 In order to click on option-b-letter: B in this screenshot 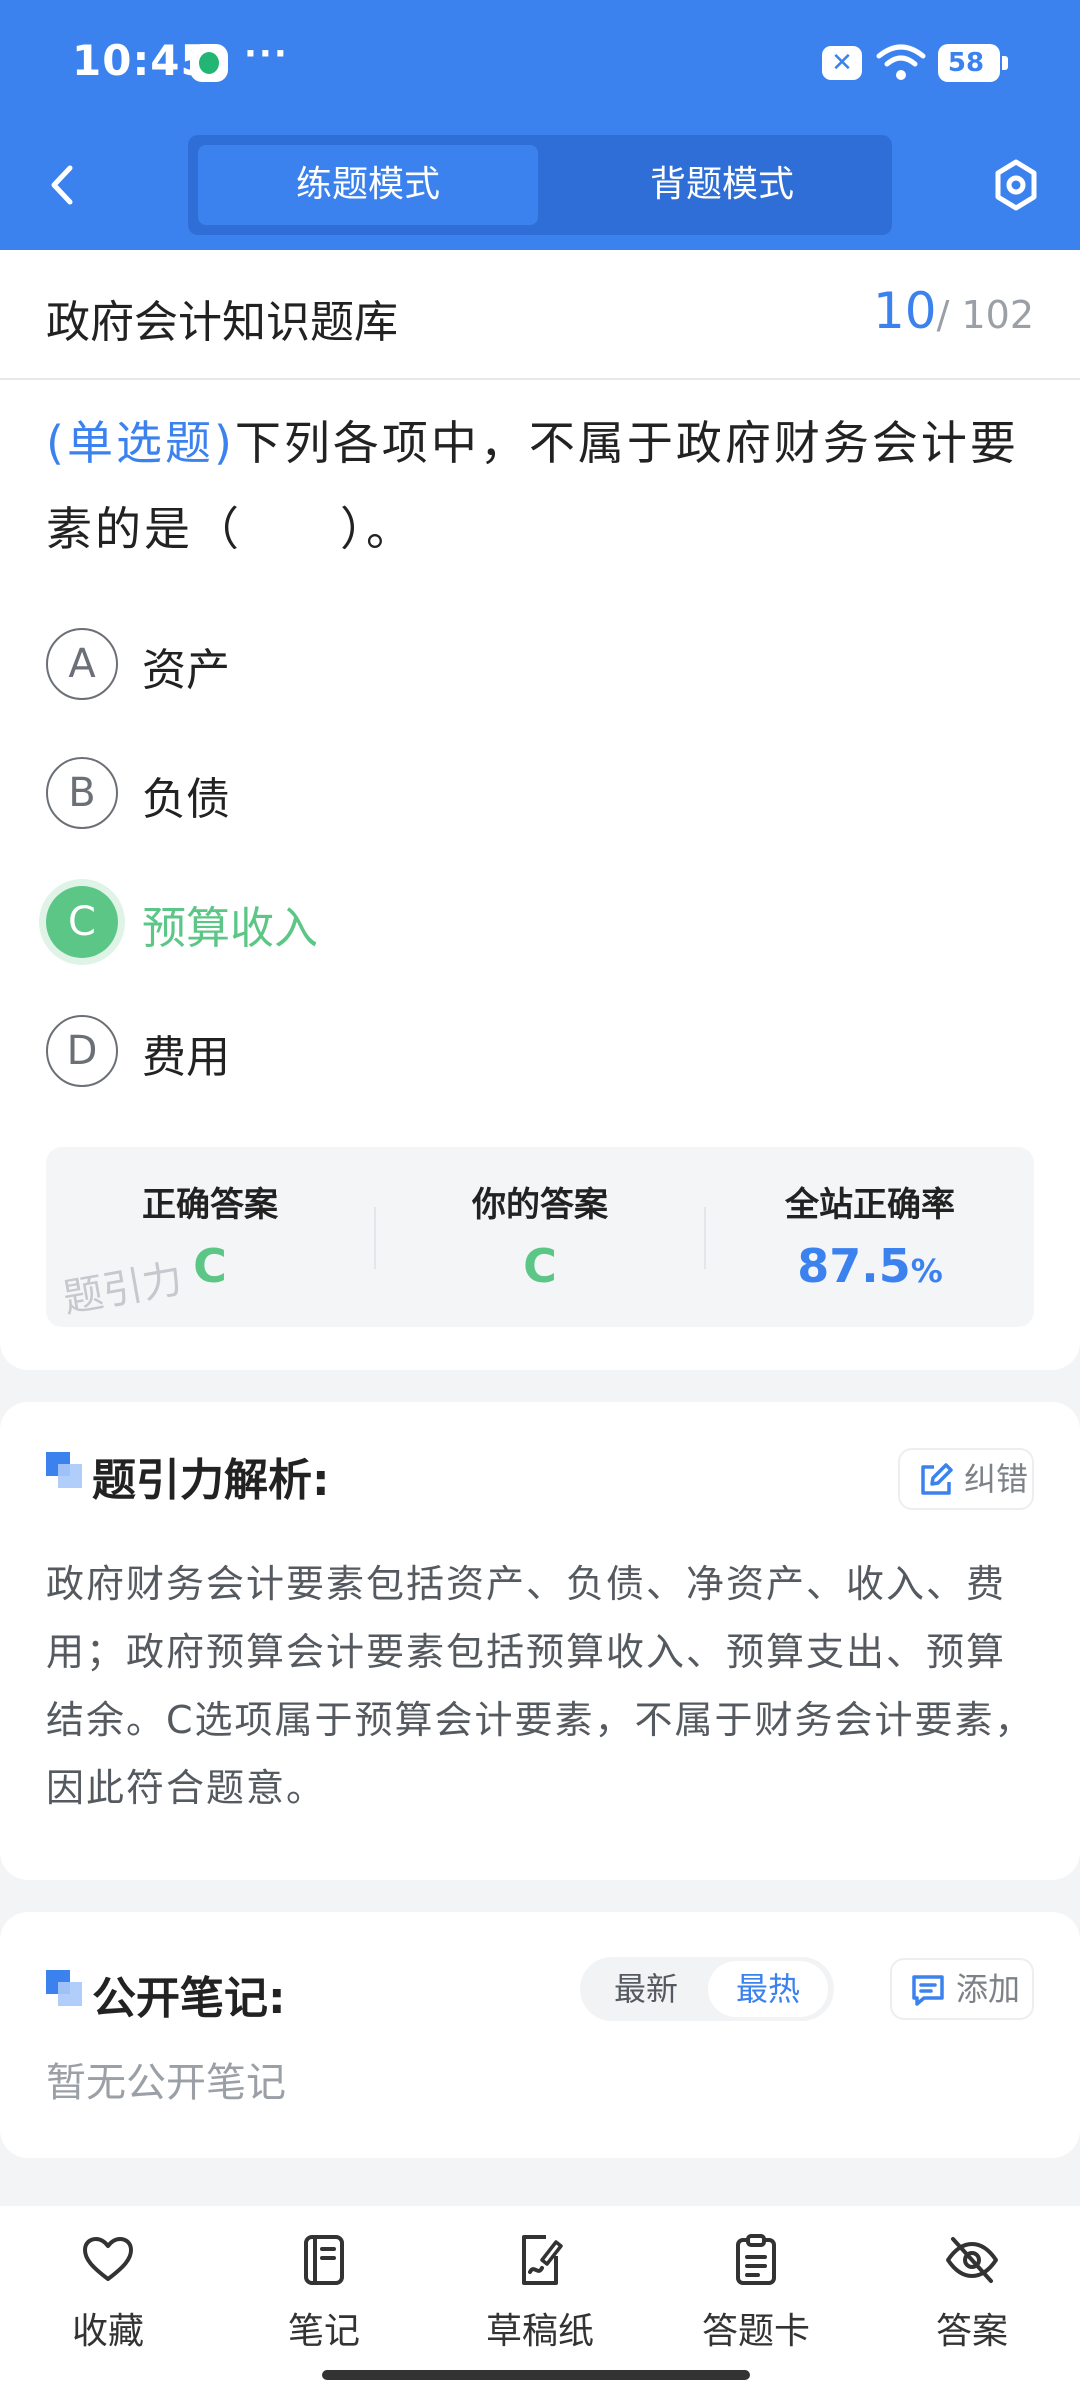, I will do `click(82, 793)`.